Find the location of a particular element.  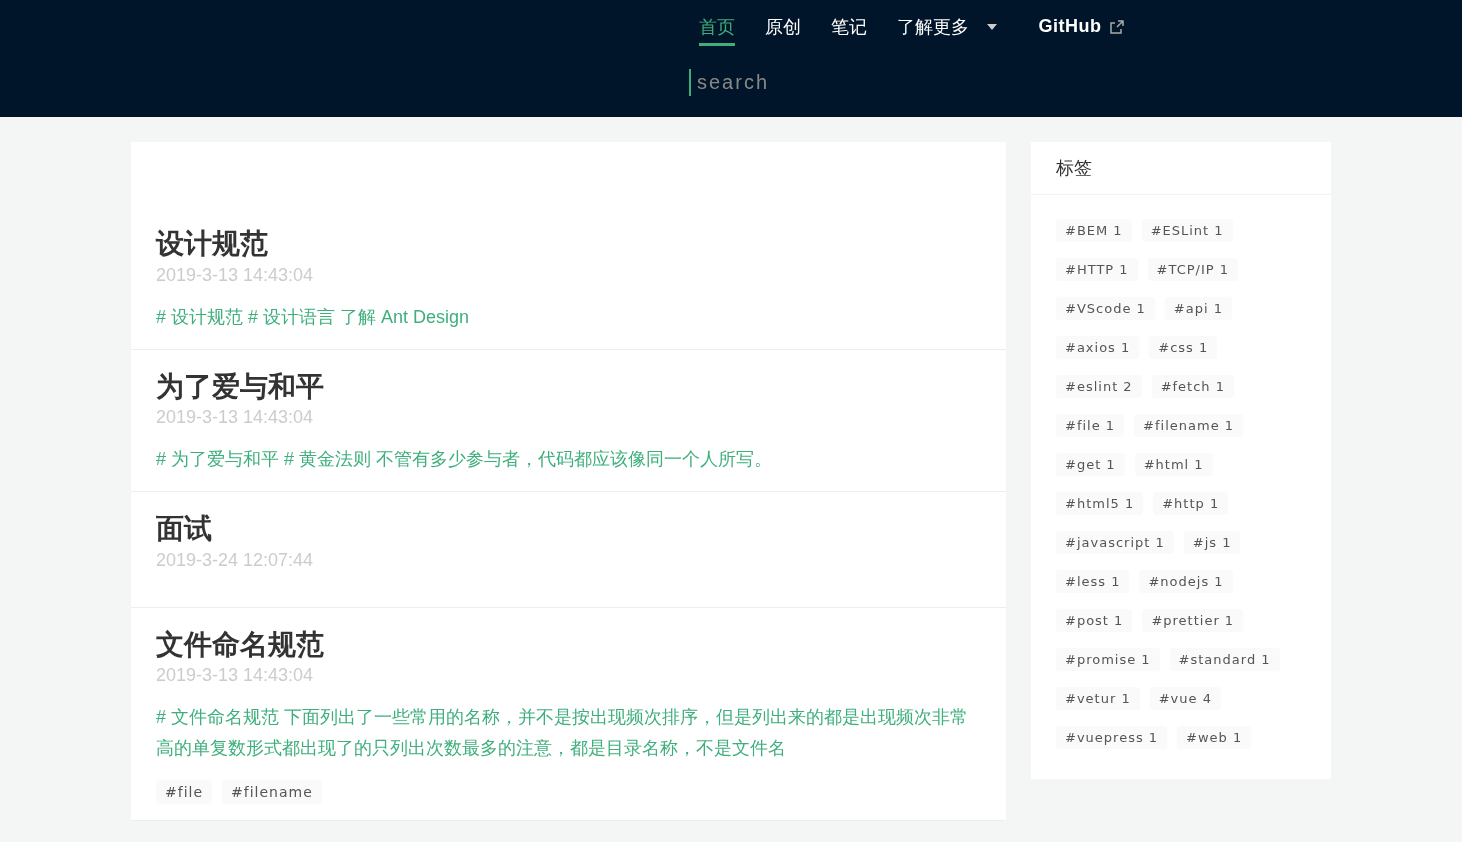

tag-chip: #css 1 is located at coordinates (1183, 347).